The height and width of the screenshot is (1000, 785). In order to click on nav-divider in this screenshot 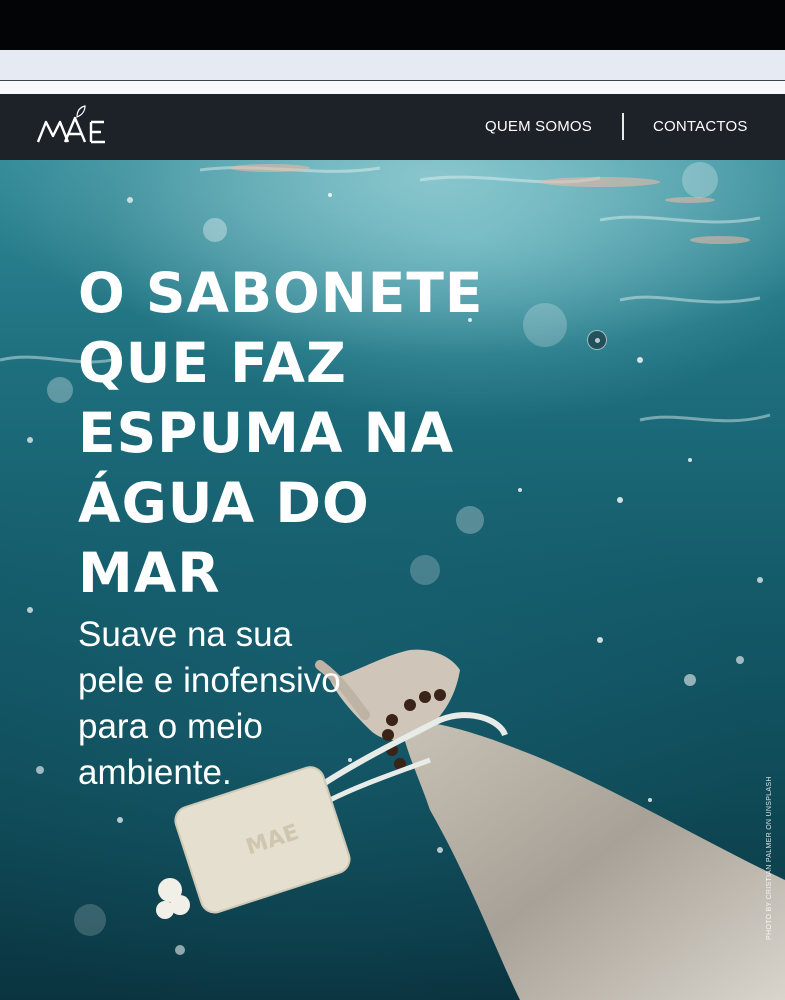, I will do `click(623, 126)`.